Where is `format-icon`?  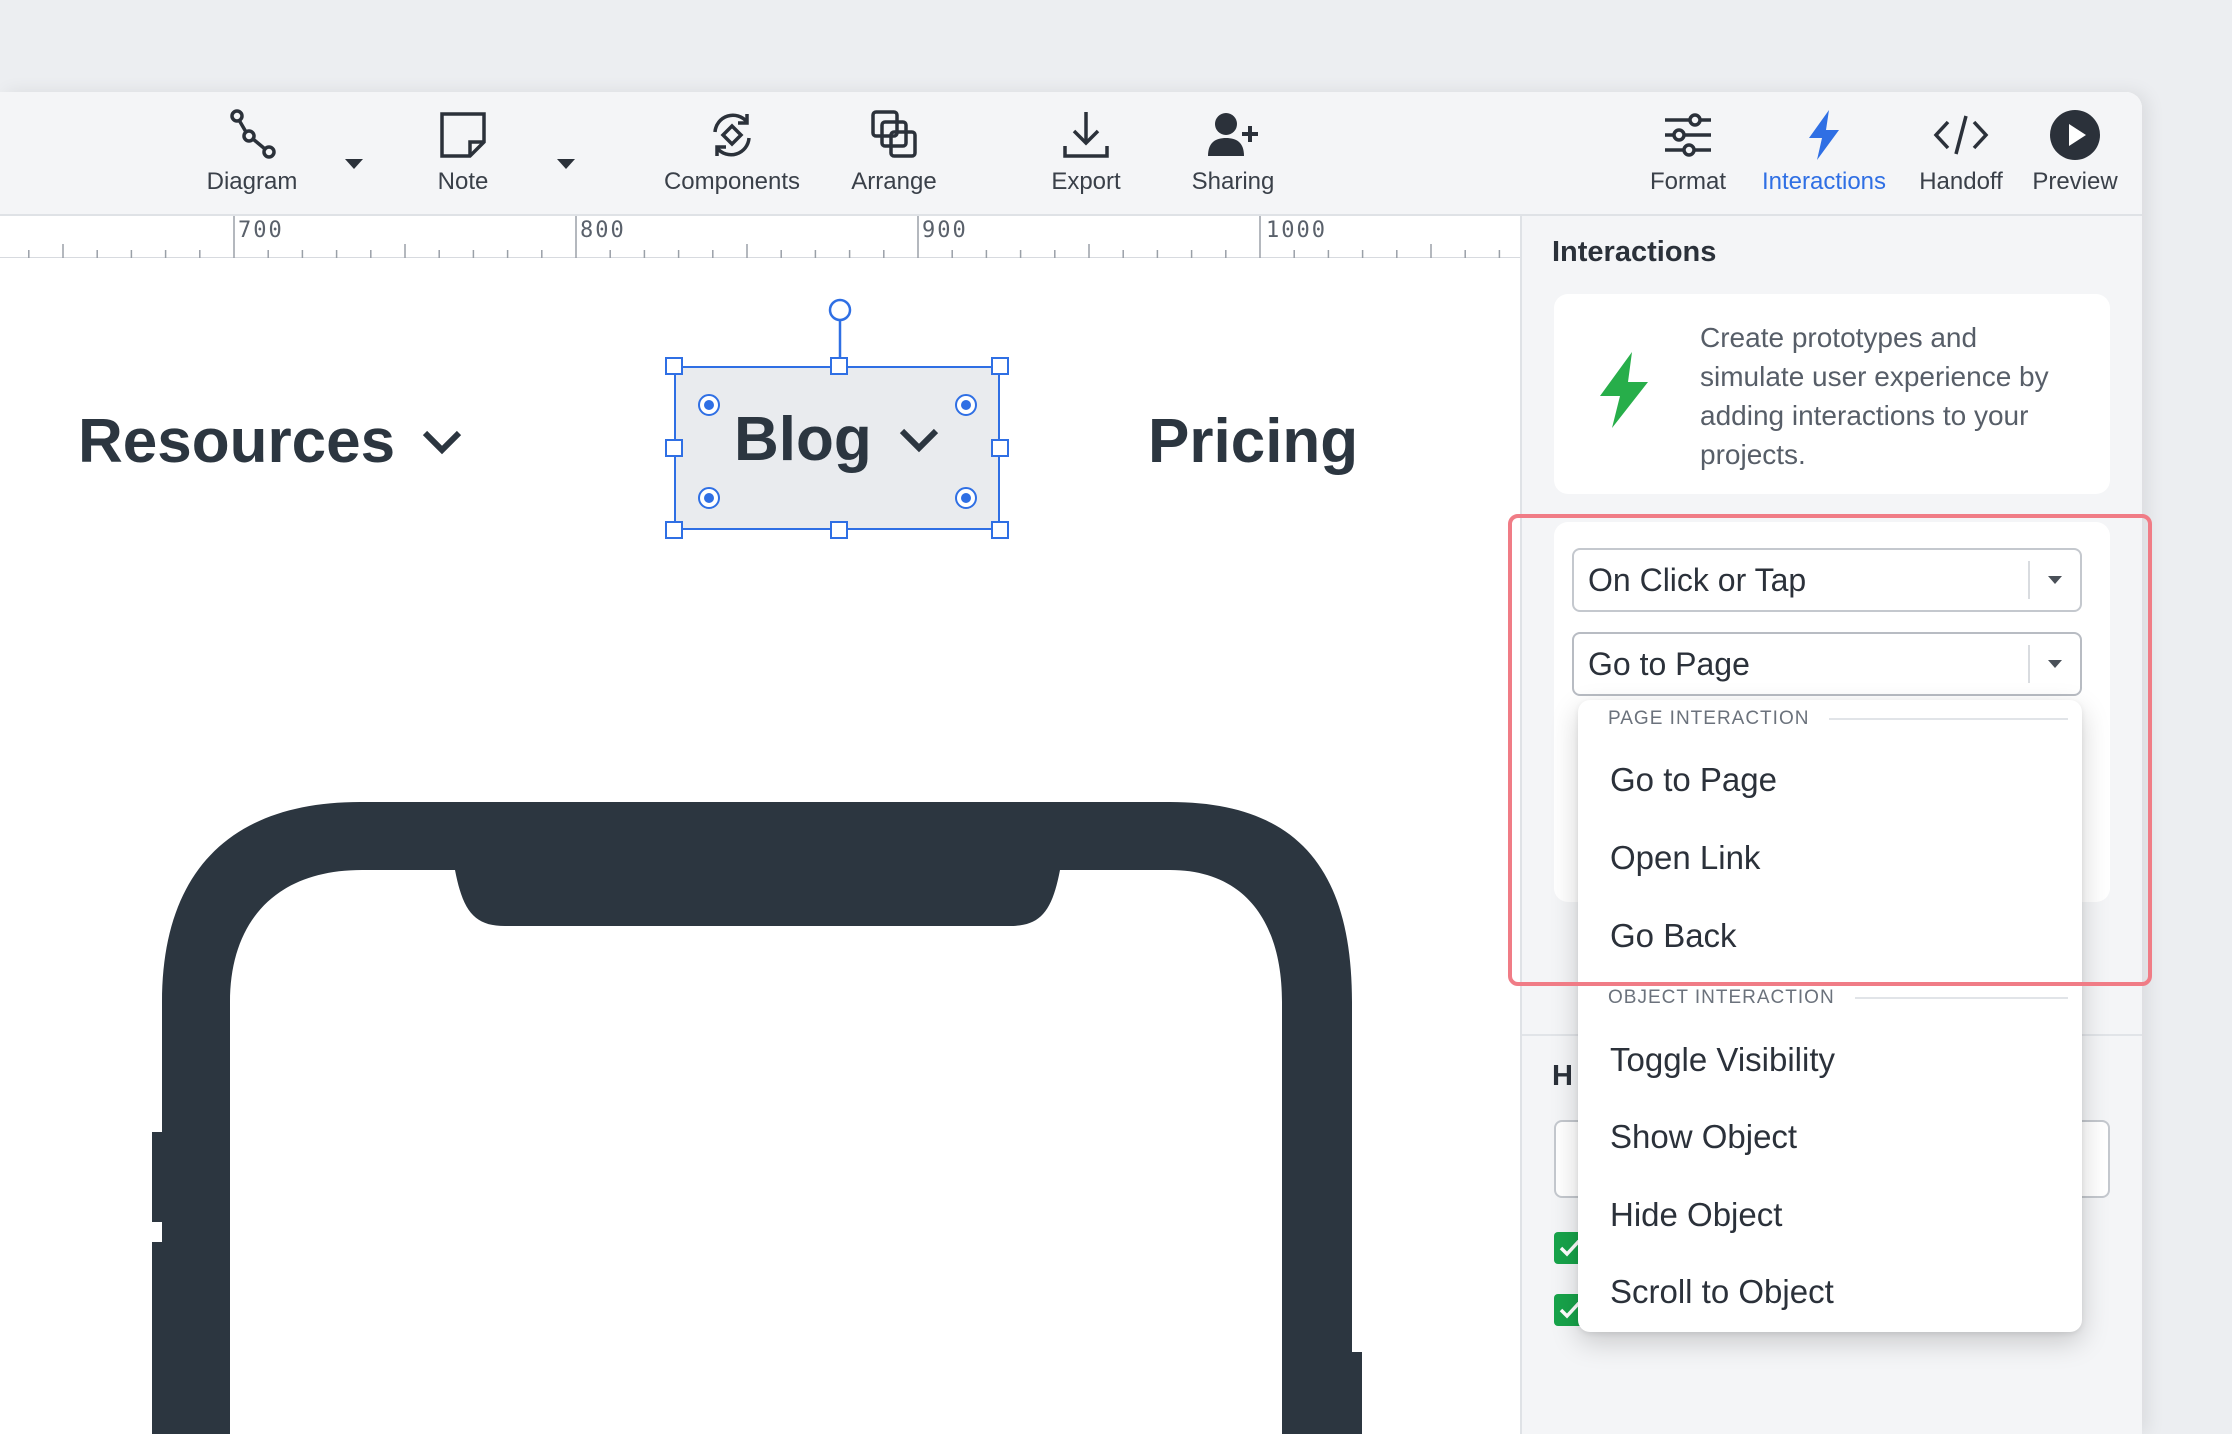
format-icon is located at coordinates (1688, 135).